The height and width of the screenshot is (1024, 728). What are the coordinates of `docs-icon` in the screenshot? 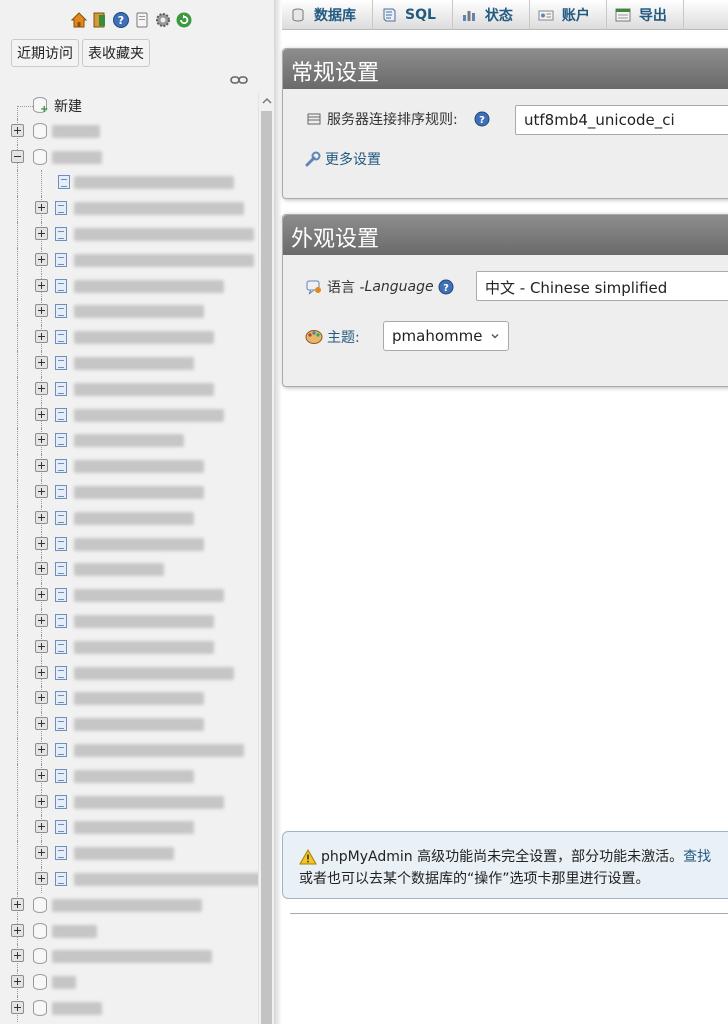 It's located at (142, 20).